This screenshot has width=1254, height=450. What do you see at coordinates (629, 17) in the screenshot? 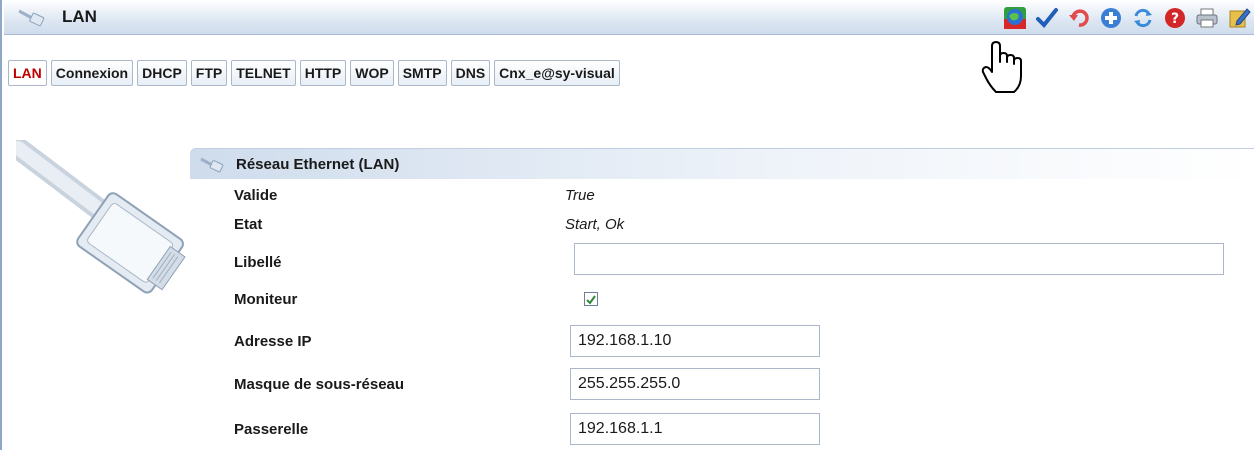
I see `title-bar: LAN ?` at bounding box center [629, 17].